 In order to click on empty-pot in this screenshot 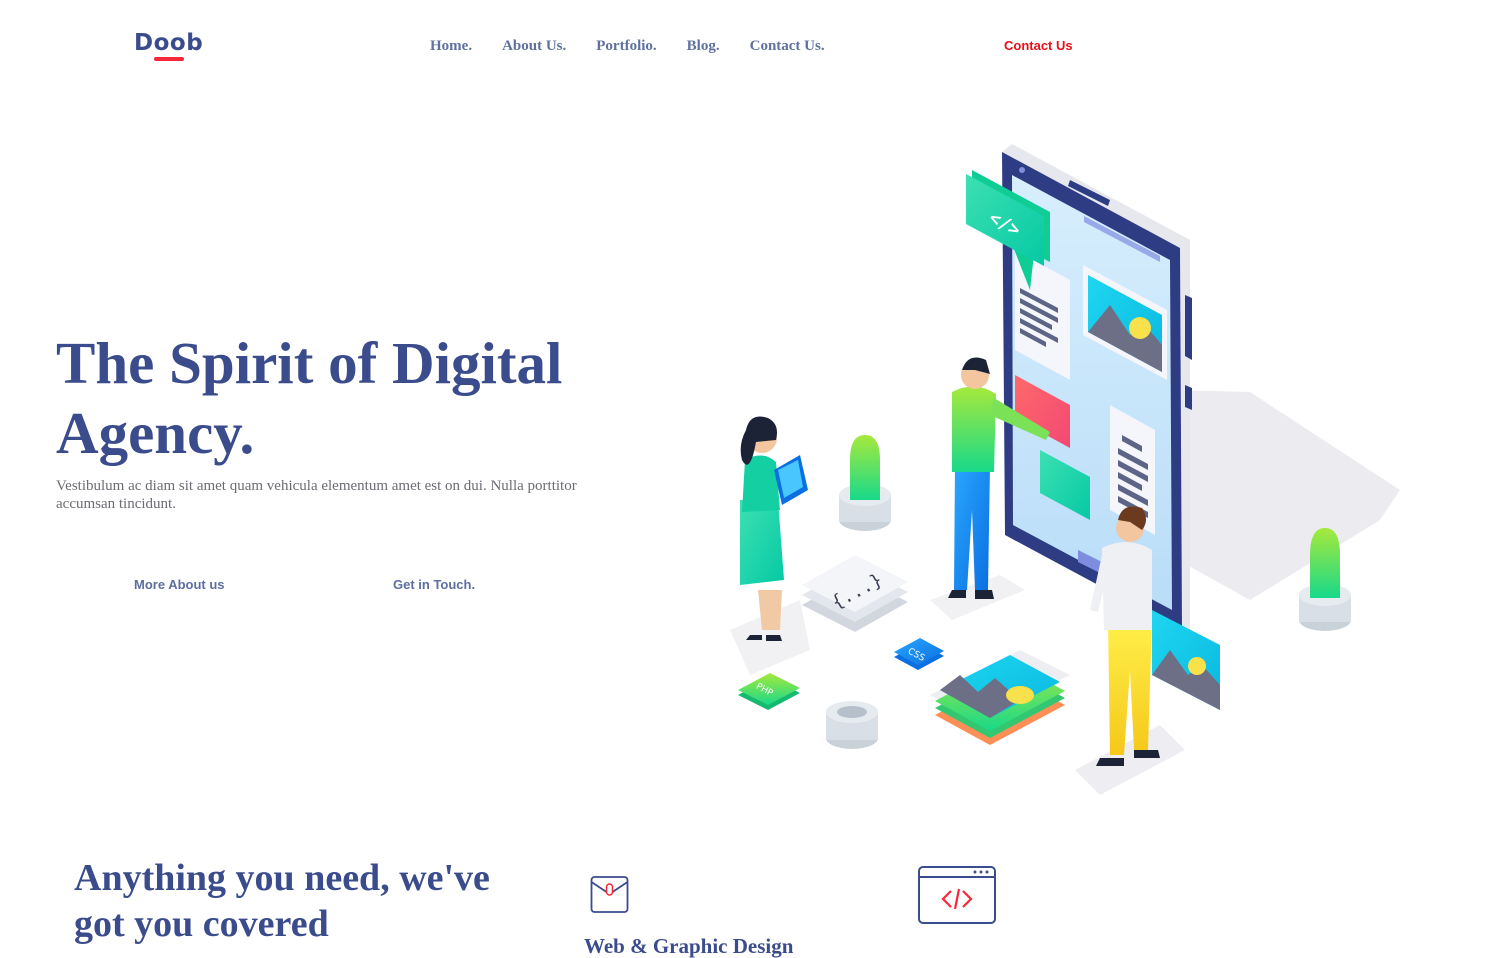, I will do `click(852, 725)`.